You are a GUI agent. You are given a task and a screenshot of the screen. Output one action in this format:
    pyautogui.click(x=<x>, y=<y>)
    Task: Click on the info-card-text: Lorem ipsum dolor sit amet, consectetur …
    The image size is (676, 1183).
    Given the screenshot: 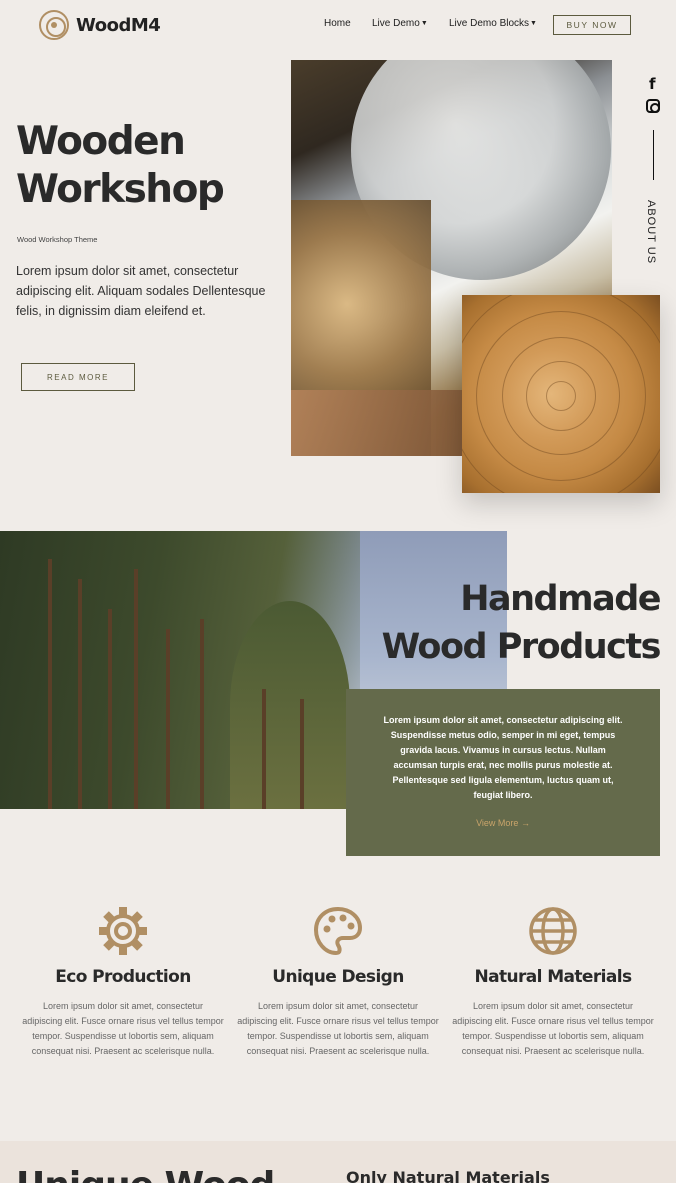 What is the action you would take?
    pyautogui.click(x=503, y=757)
    